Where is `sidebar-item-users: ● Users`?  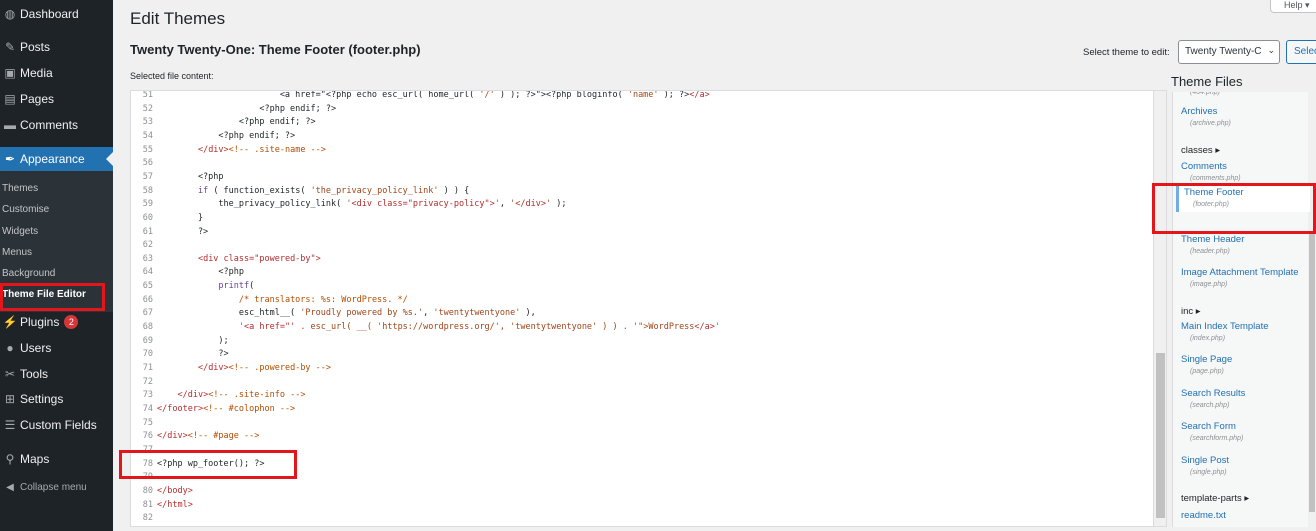
sidebar-item-users: ● Users is located at coordinates (56, 348).